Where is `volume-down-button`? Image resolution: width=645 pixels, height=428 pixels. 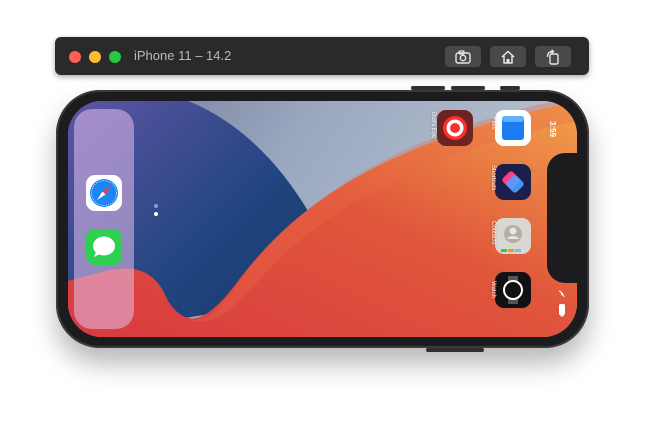 volume-down-button is located at coordinates (468, 88).